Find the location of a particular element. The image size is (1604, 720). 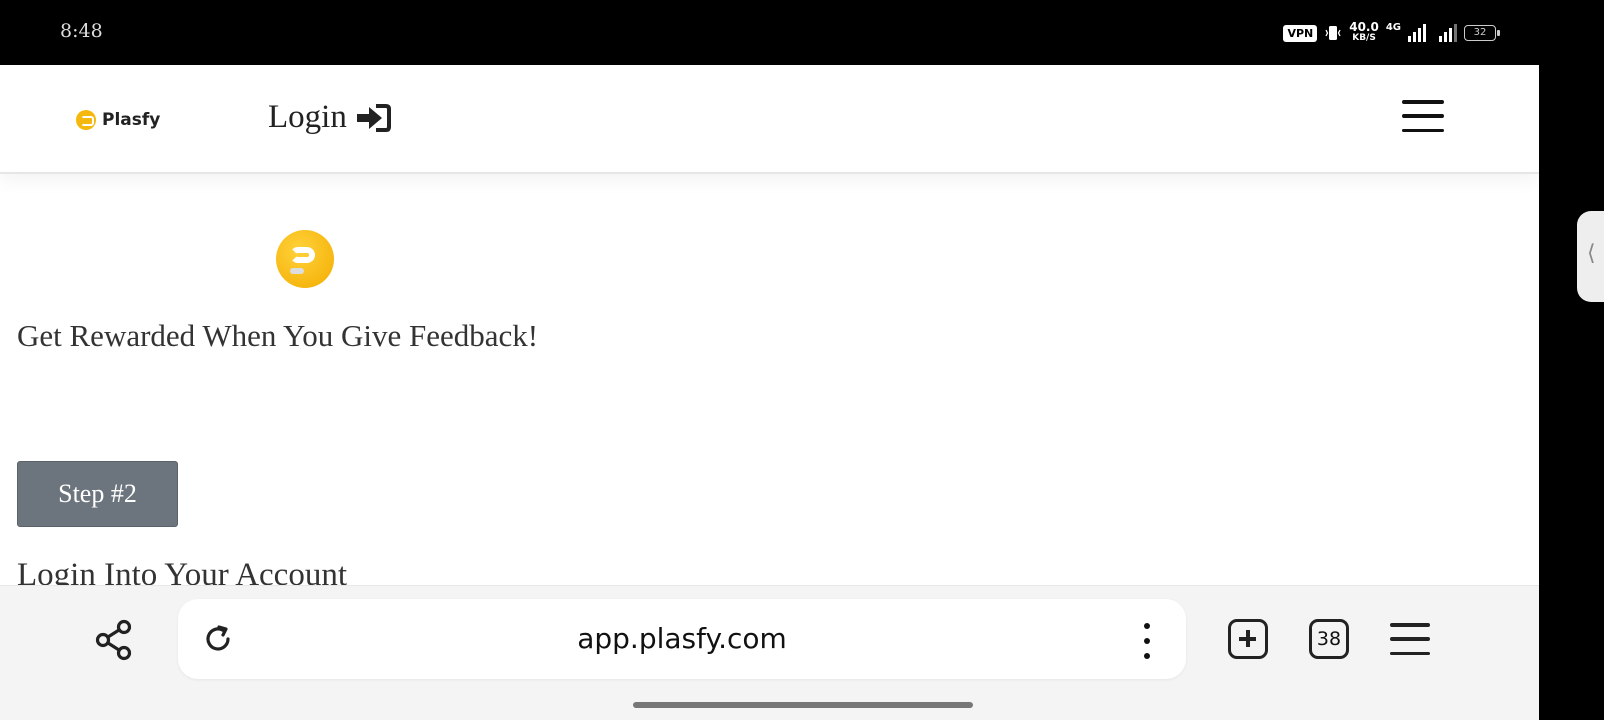

more-vertical-icon is located at coordinates (1147, 641).